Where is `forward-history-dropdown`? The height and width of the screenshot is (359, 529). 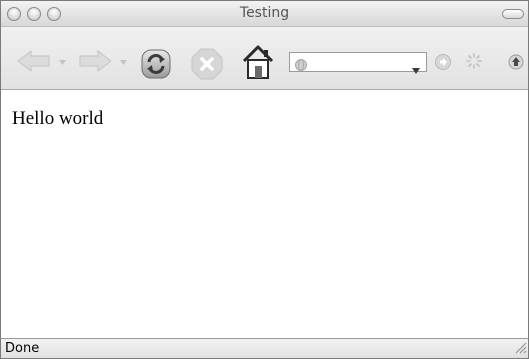
forward-history-dropdown is located at coordinates (123, 62).